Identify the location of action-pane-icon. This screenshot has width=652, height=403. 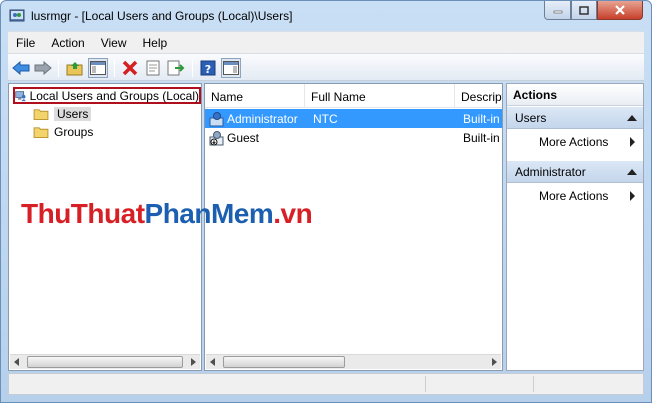
(231, 68).